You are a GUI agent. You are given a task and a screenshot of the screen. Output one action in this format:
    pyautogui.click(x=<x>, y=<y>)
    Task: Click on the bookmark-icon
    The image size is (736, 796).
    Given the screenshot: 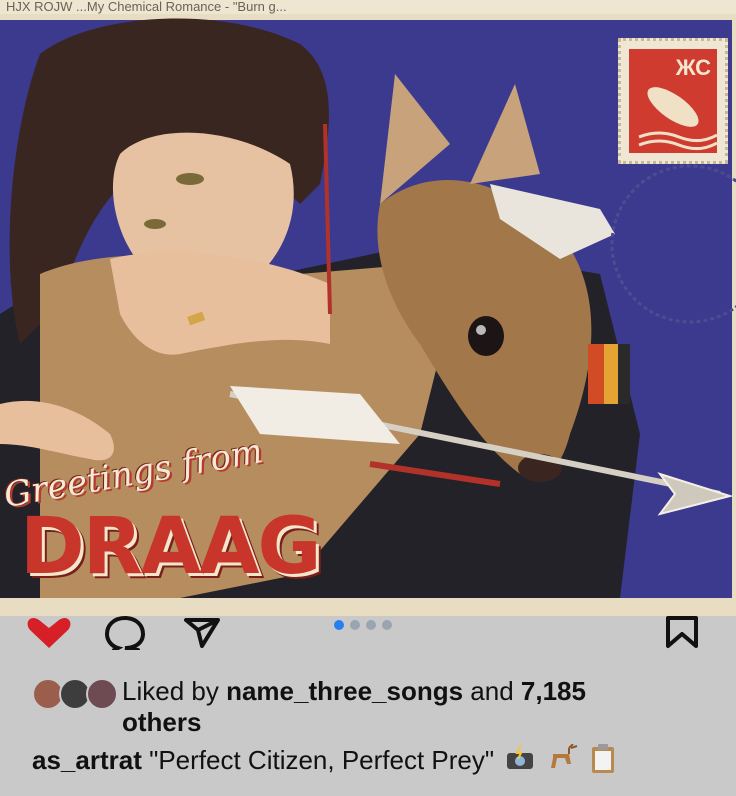 What is the action you would take?
    pyautogui.click(x=682, y=634)
    